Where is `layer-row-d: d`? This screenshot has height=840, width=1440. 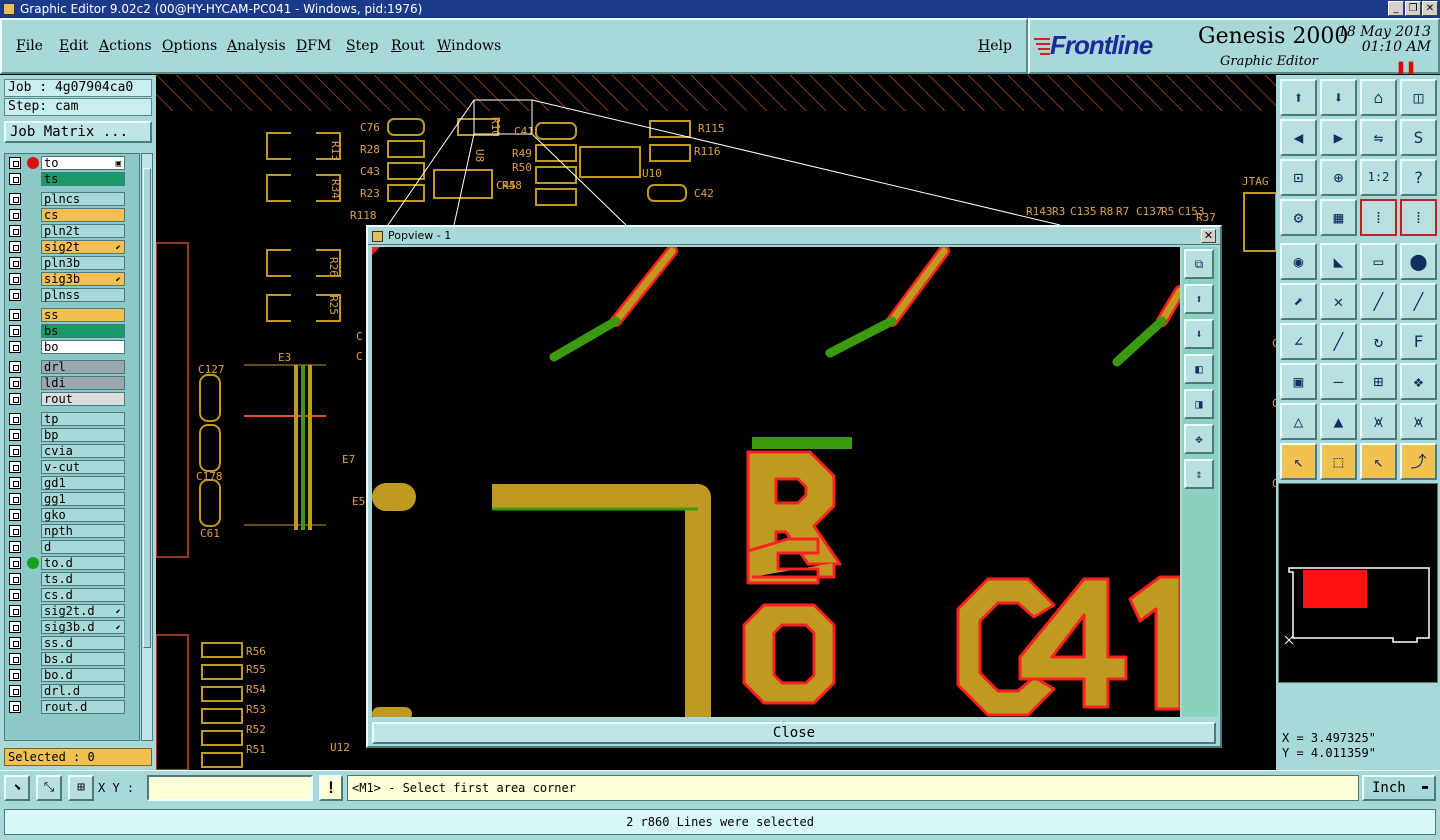 layer-row-d: d is located at coordinates (67, 547).